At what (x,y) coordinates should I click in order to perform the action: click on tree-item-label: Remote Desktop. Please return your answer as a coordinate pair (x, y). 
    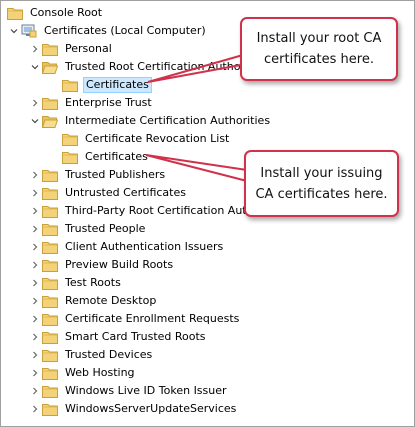
    Looking at the image, I should click on (111, 300).